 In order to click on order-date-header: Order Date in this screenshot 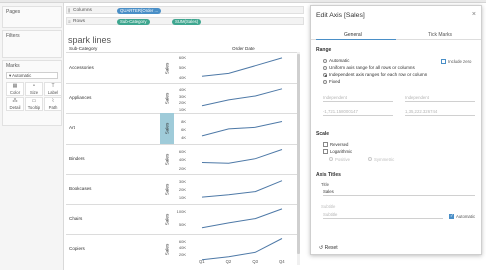, I will do `click(243, 48)`.